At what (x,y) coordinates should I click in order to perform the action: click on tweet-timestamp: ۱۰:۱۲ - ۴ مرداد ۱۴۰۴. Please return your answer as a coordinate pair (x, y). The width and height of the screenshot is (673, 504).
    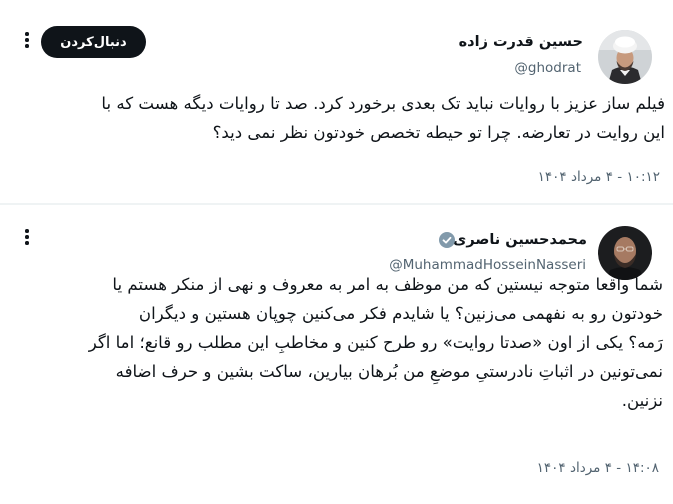
    Looking at the image, I should click on (599, 177).